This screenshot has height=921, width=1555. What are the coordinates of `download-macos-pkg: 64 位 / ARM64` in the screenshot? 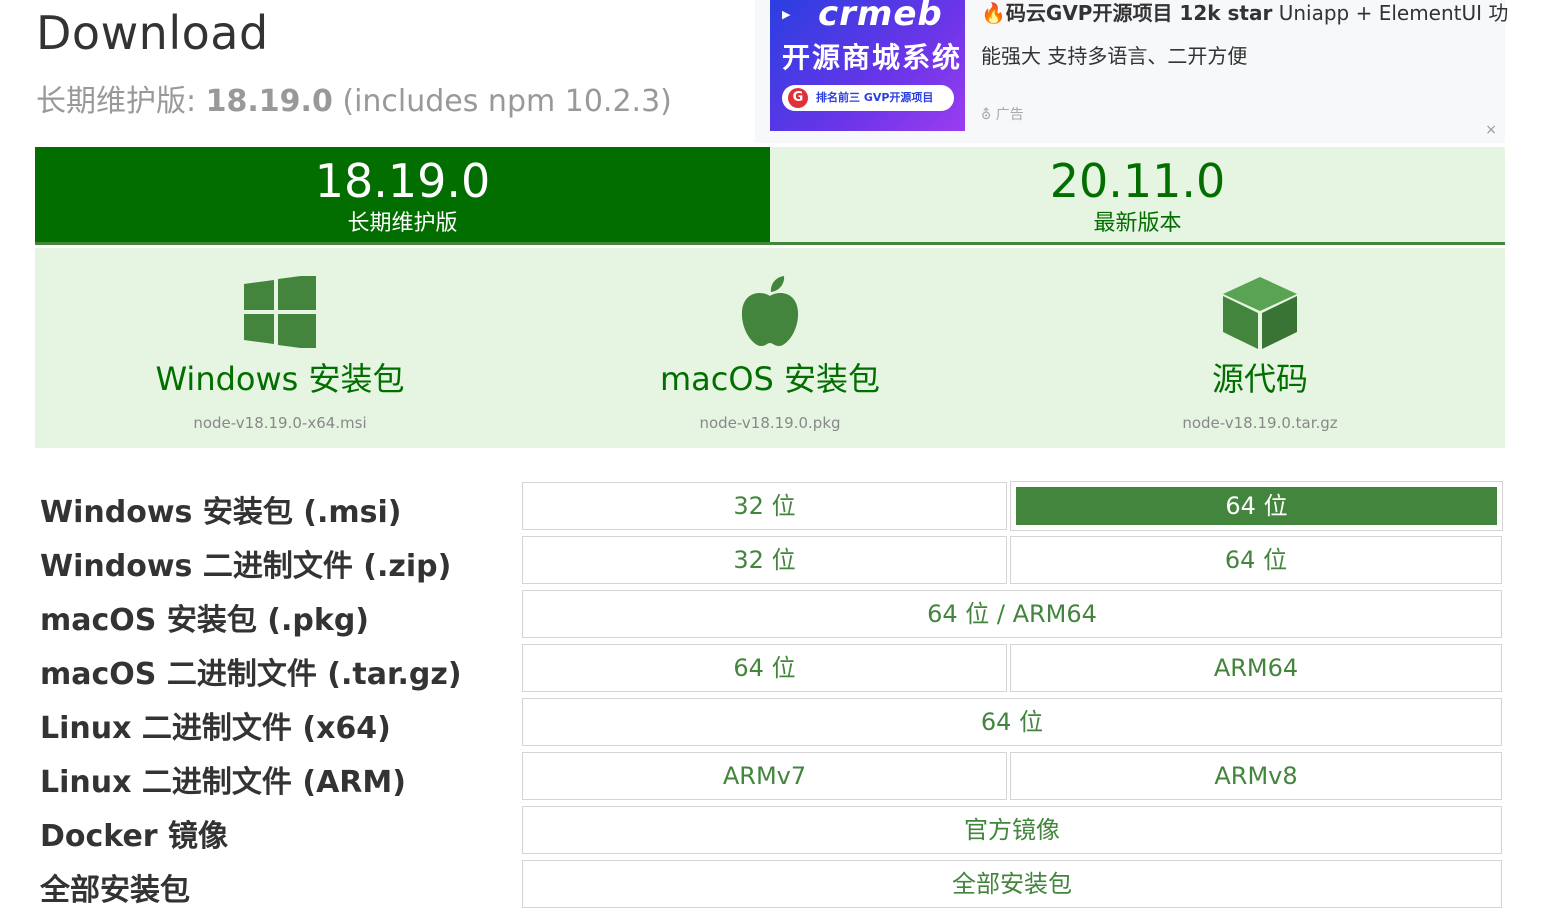 It's located at (1012, 614).